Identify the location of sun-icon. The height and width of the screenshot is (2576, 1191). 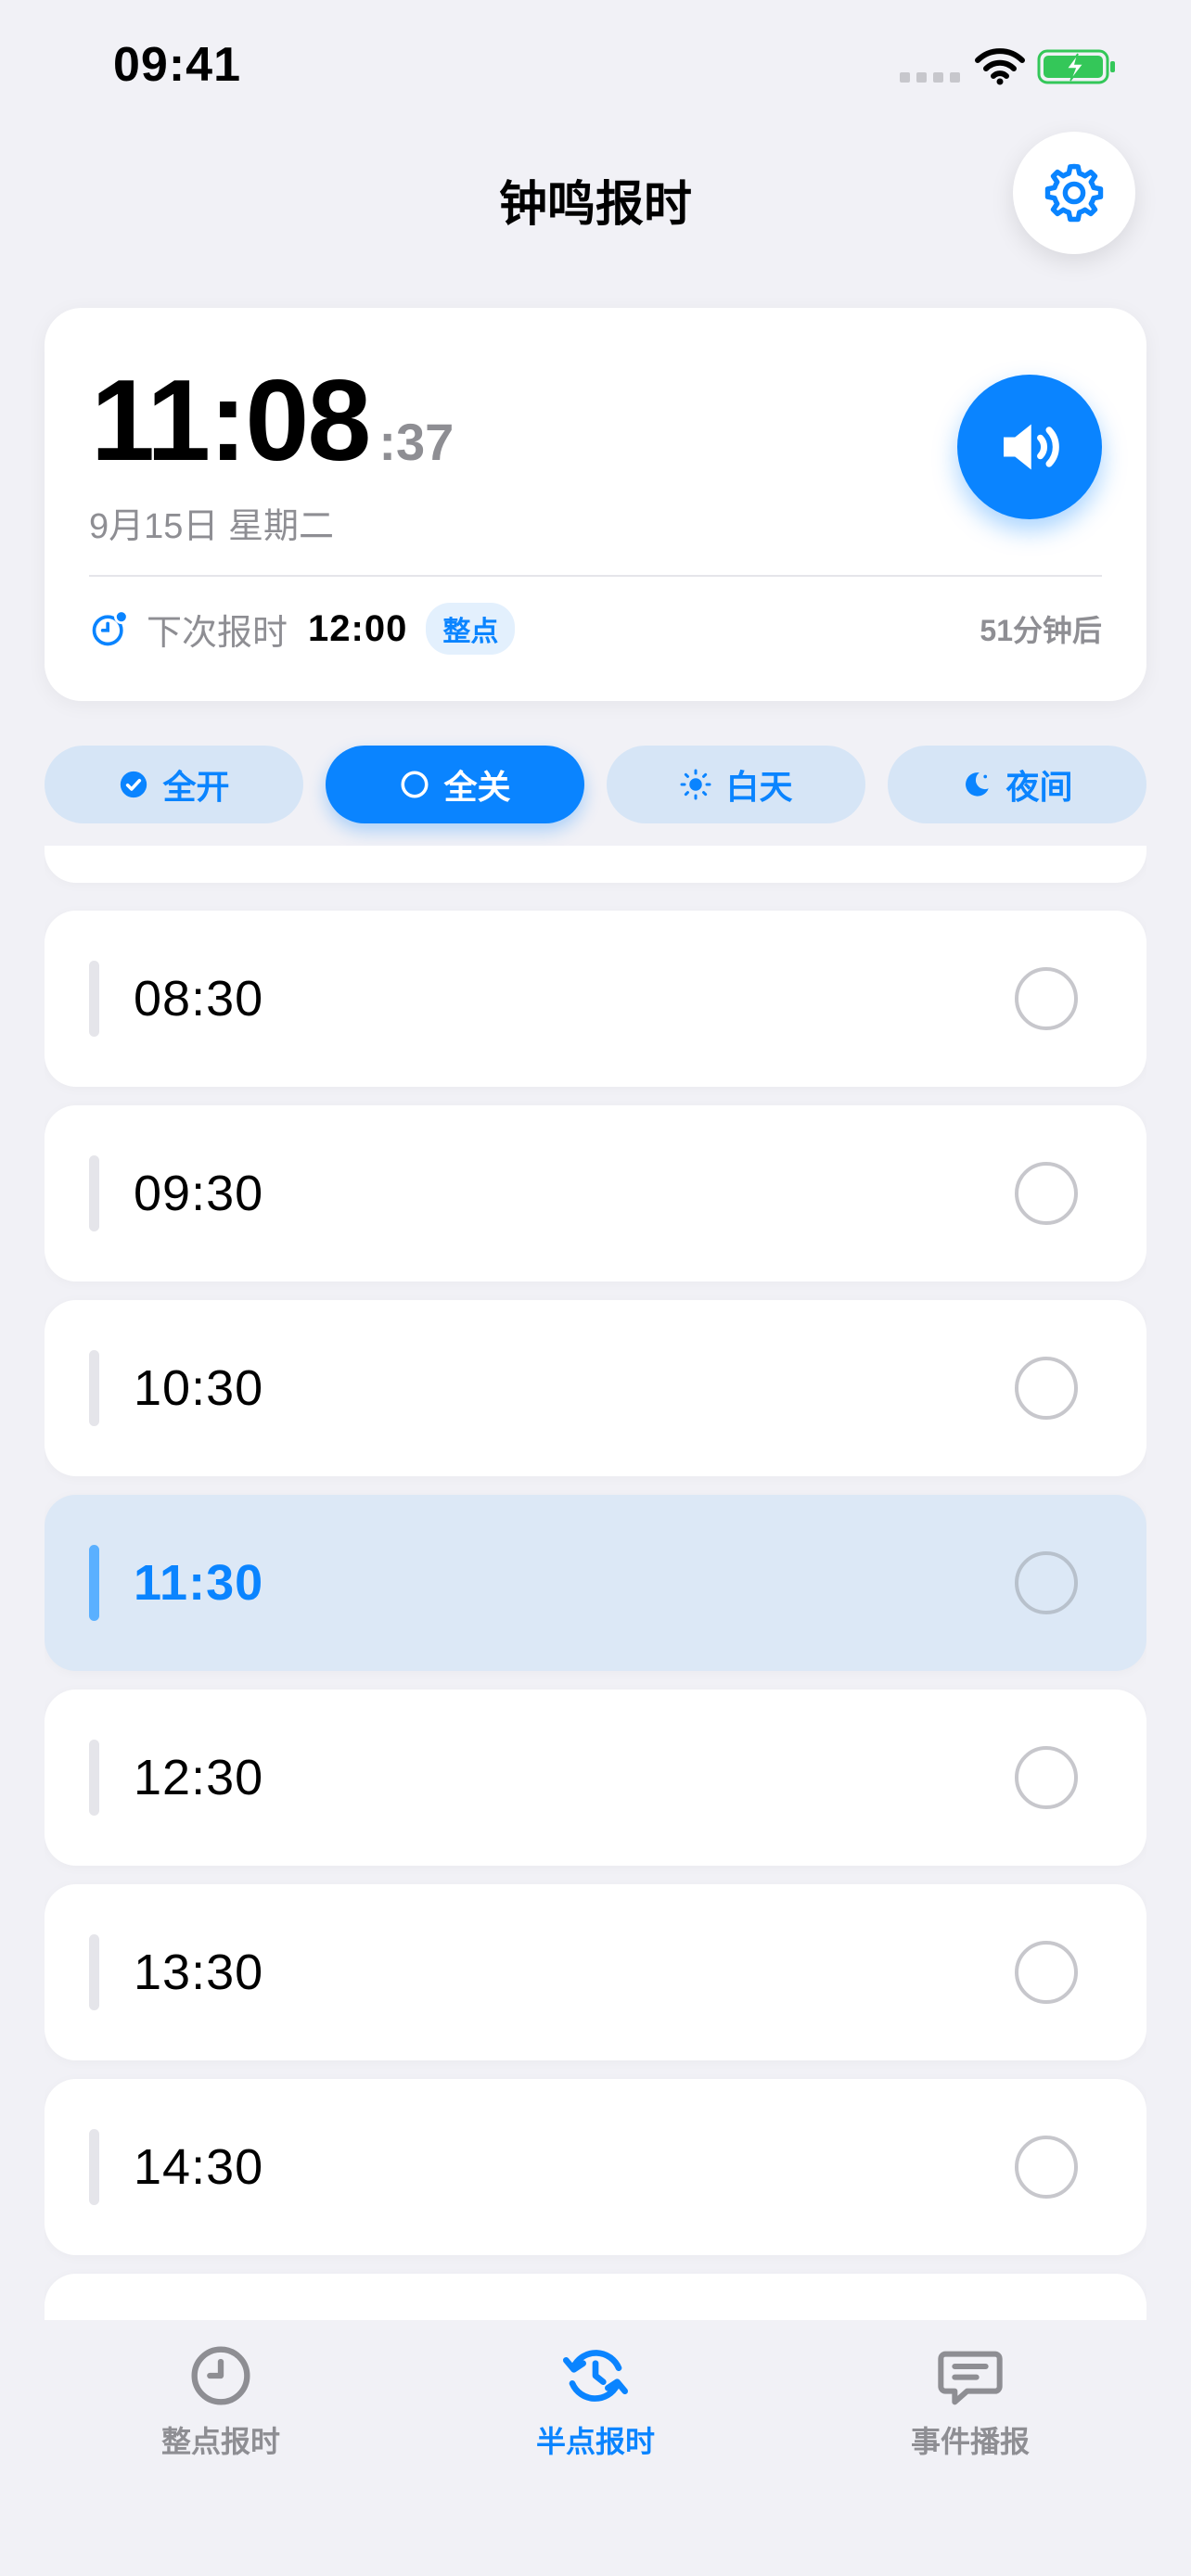
(695, 784).